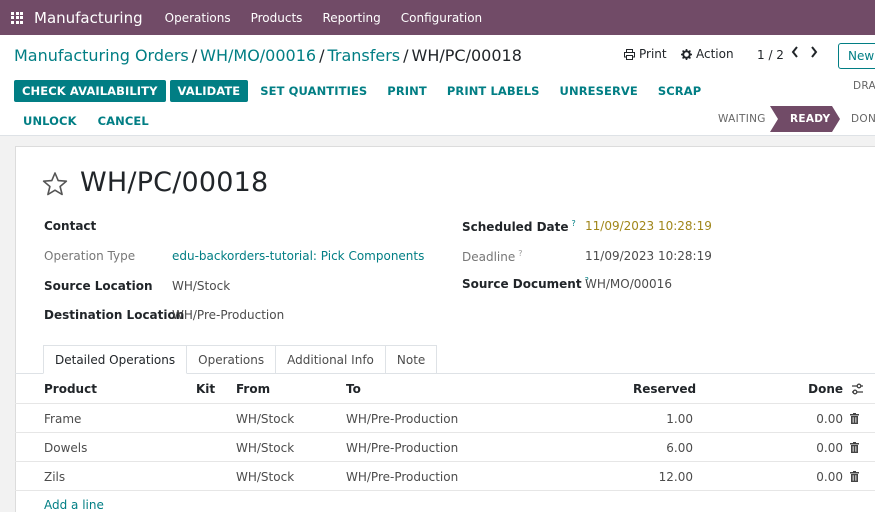  What do you see at coordinates (55, 477) in the screenshot?
I see `cell-product: Zils` at bounding box center [55, 477].